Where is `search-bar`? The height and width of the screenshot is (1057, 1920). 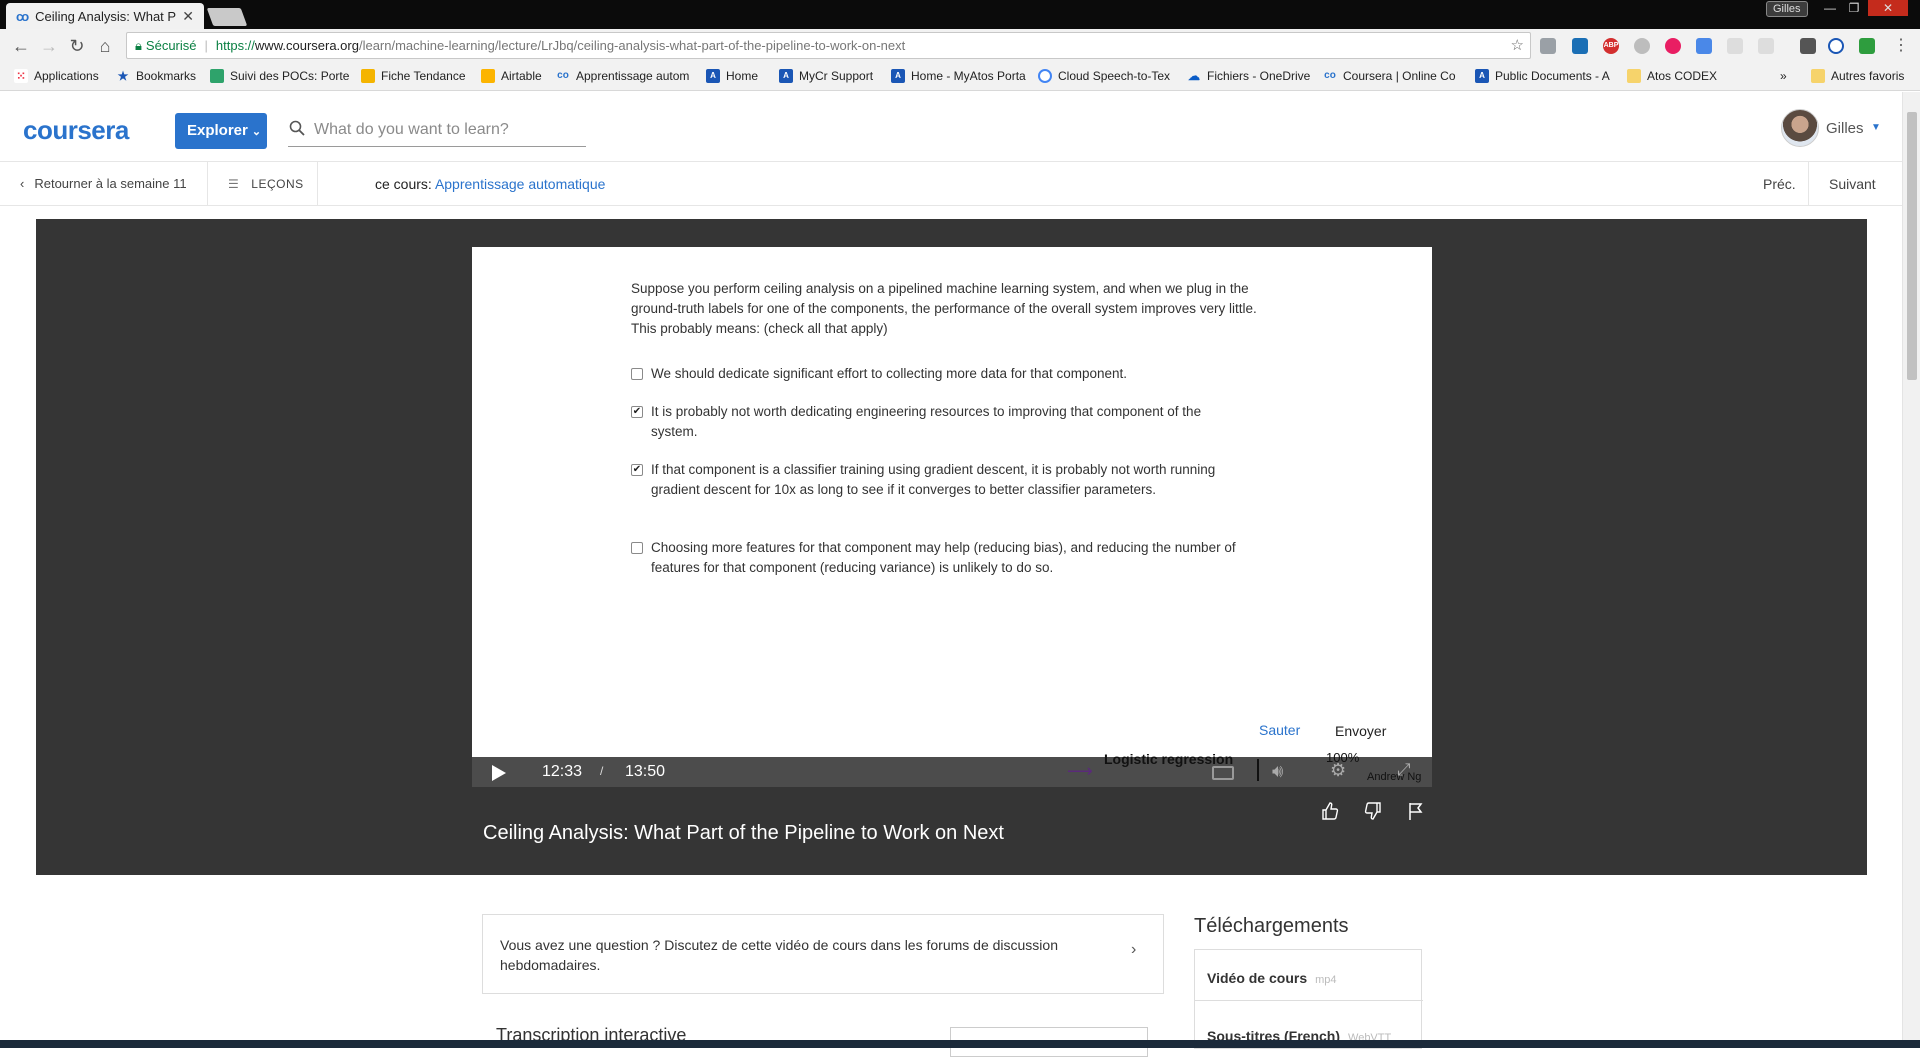 search-bar is located at coordinates (437, 131).